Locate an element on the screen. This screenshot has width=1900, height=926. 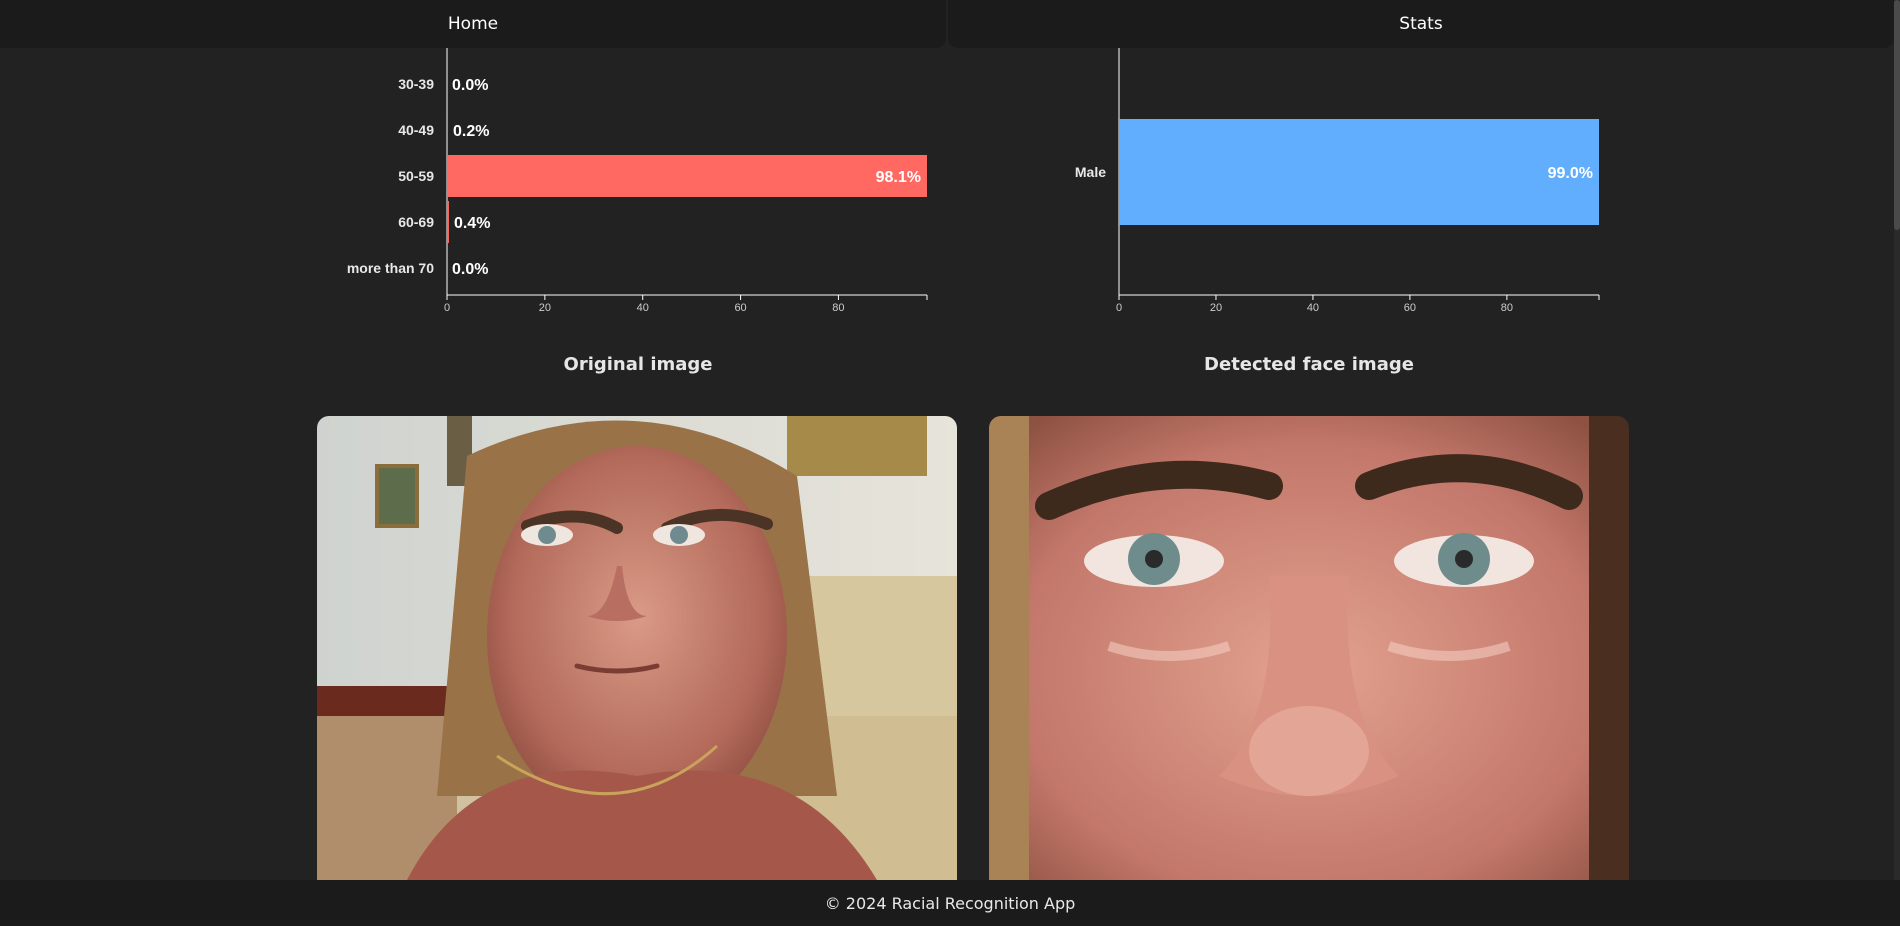
age-value-label: 0.4% is located at coordinates (472, 223).